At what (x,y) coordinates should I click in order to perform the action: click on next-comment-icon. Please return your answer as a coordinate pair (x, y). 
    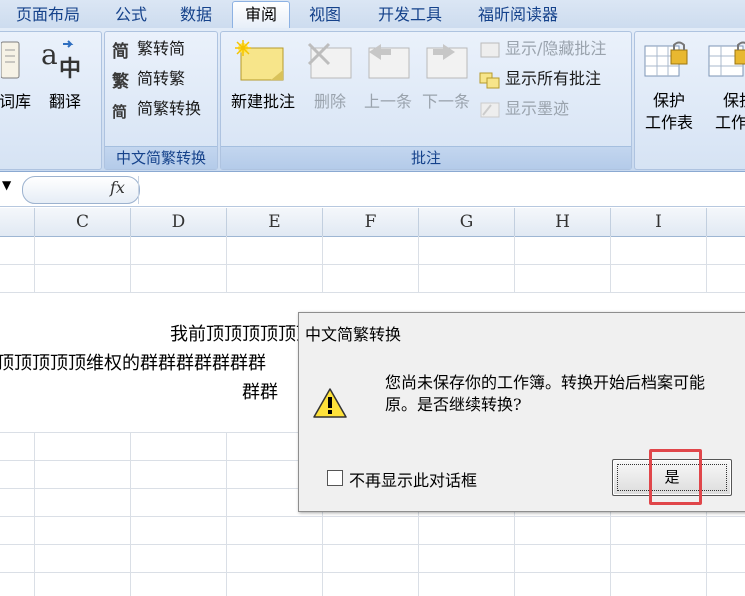
    Looking at the image, I should click on (447, 61).